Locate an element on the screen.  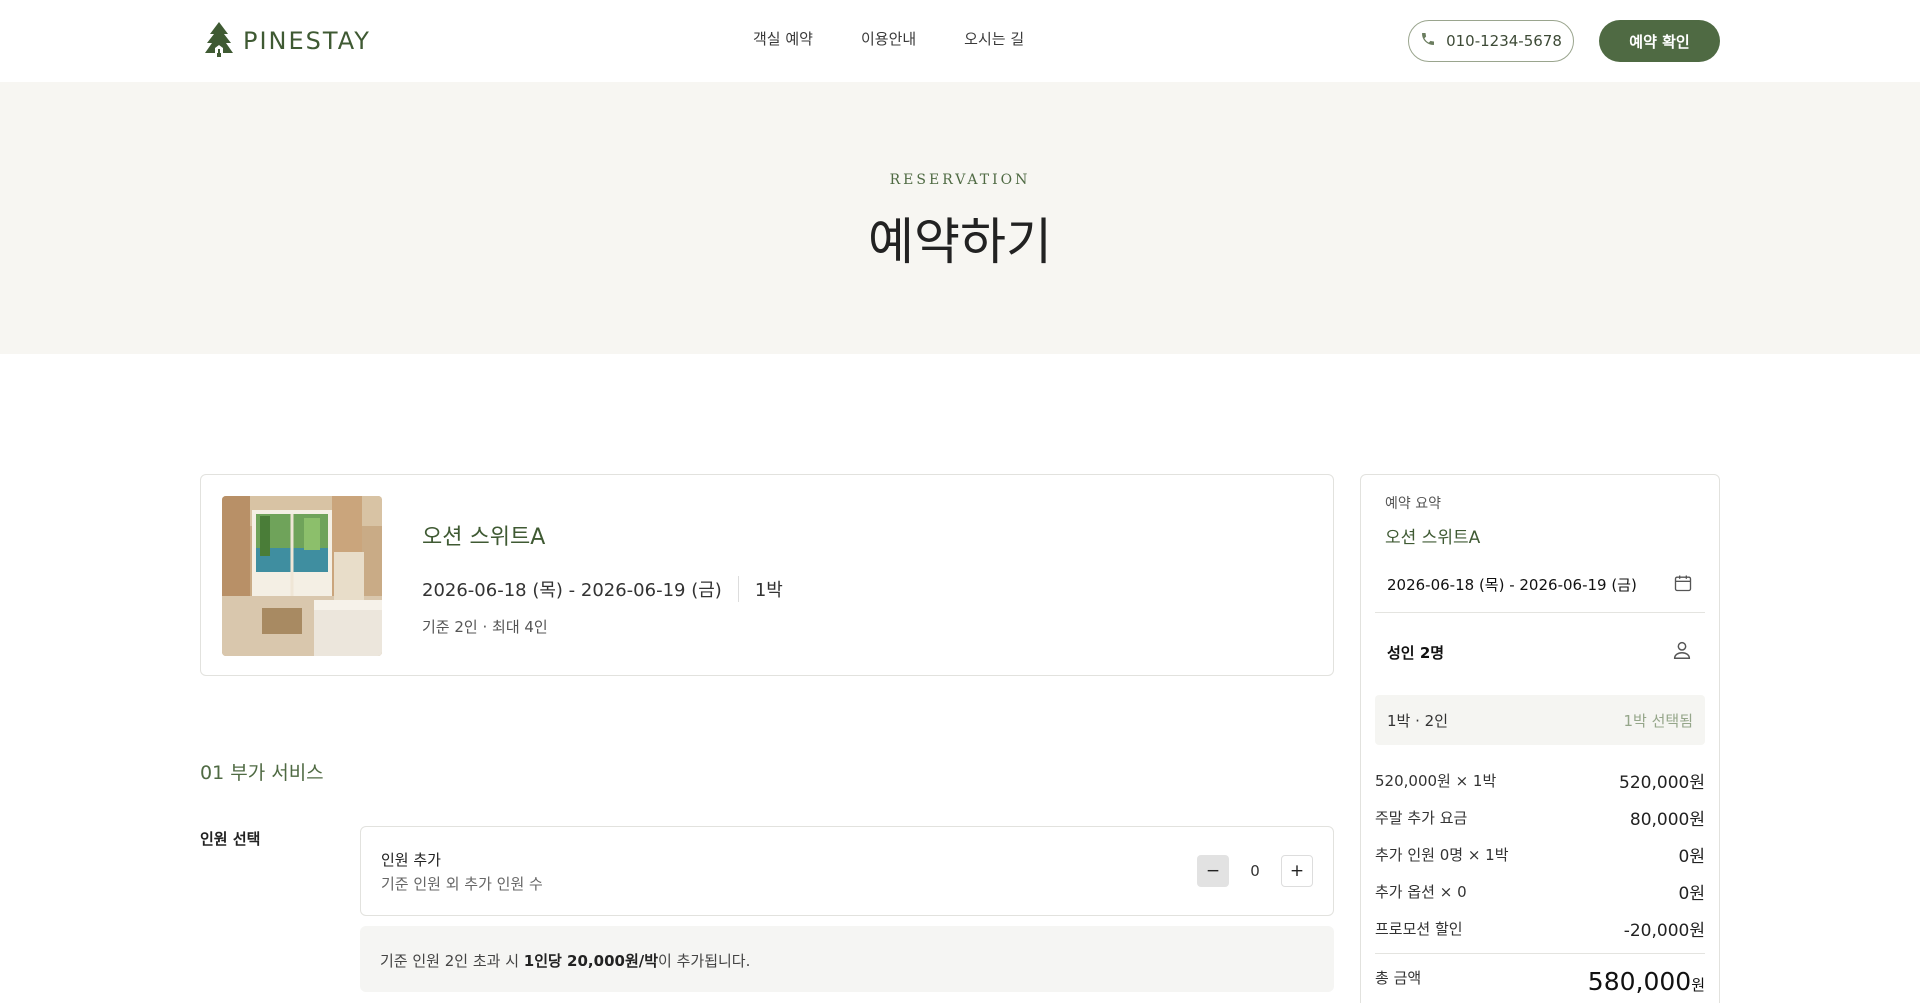
room-photo is located at coordinates (302, 576).